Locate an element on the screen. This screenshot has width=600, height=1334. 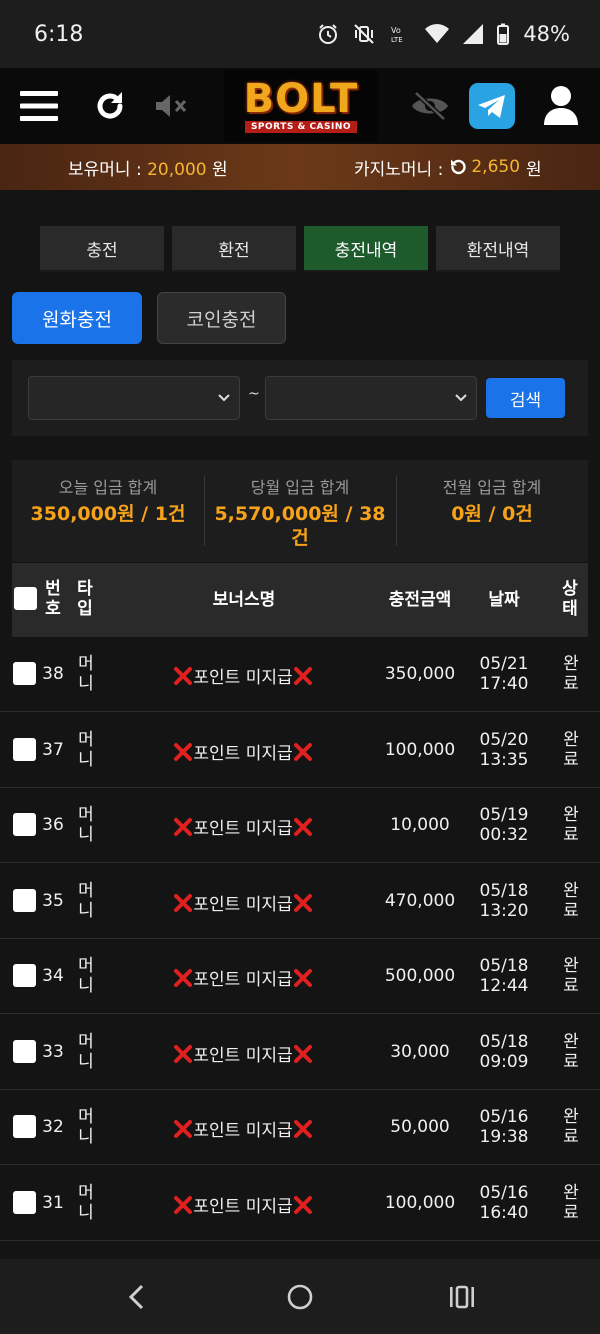
row-number: 38 is located at coordinates (53, 674).